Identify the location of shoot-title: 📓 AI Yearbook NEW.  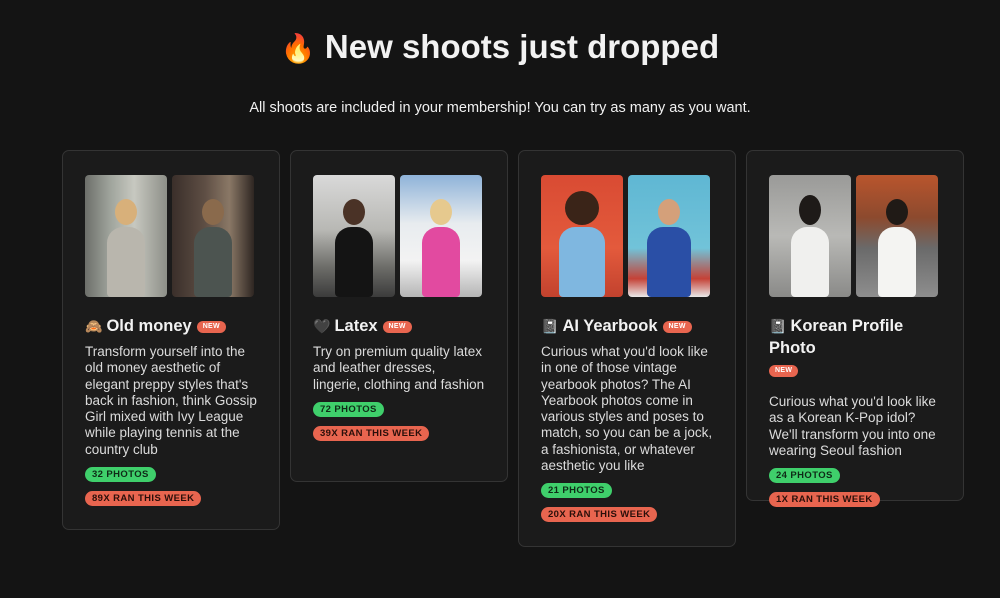
(627, 326).